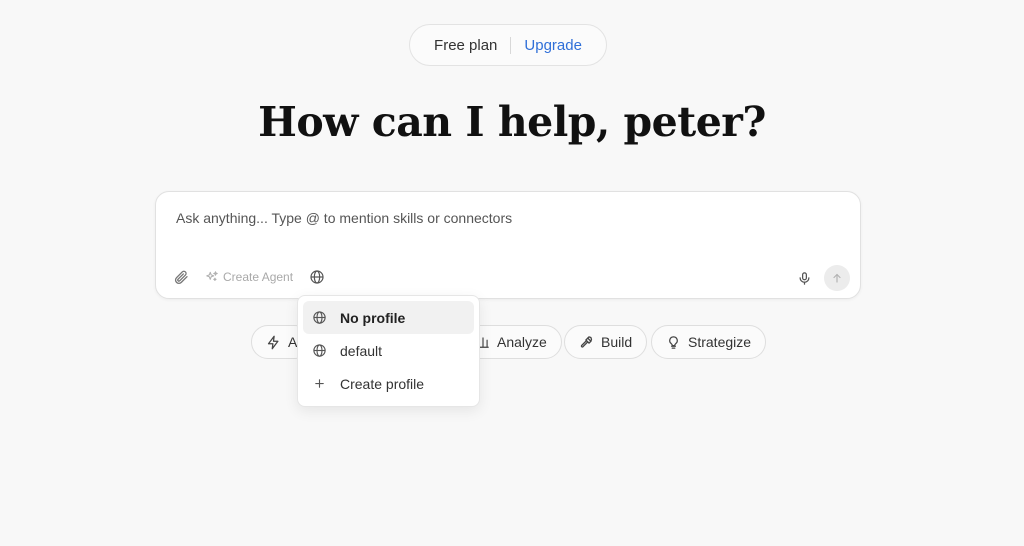 The height and width of the screenshot is (546, 1024). I want to click on profile-dropdown: No profile default Create profile, so click(388, 351).